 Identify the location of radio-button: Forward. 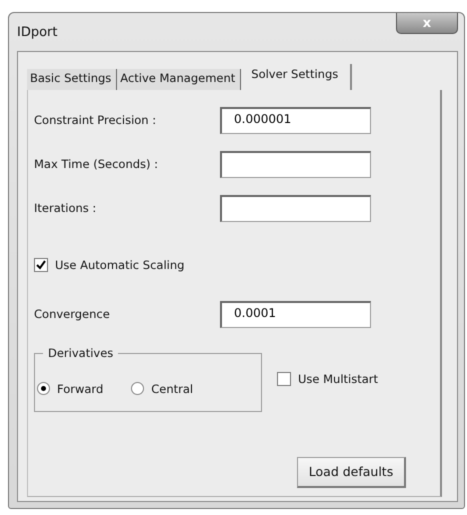
(70, 388).